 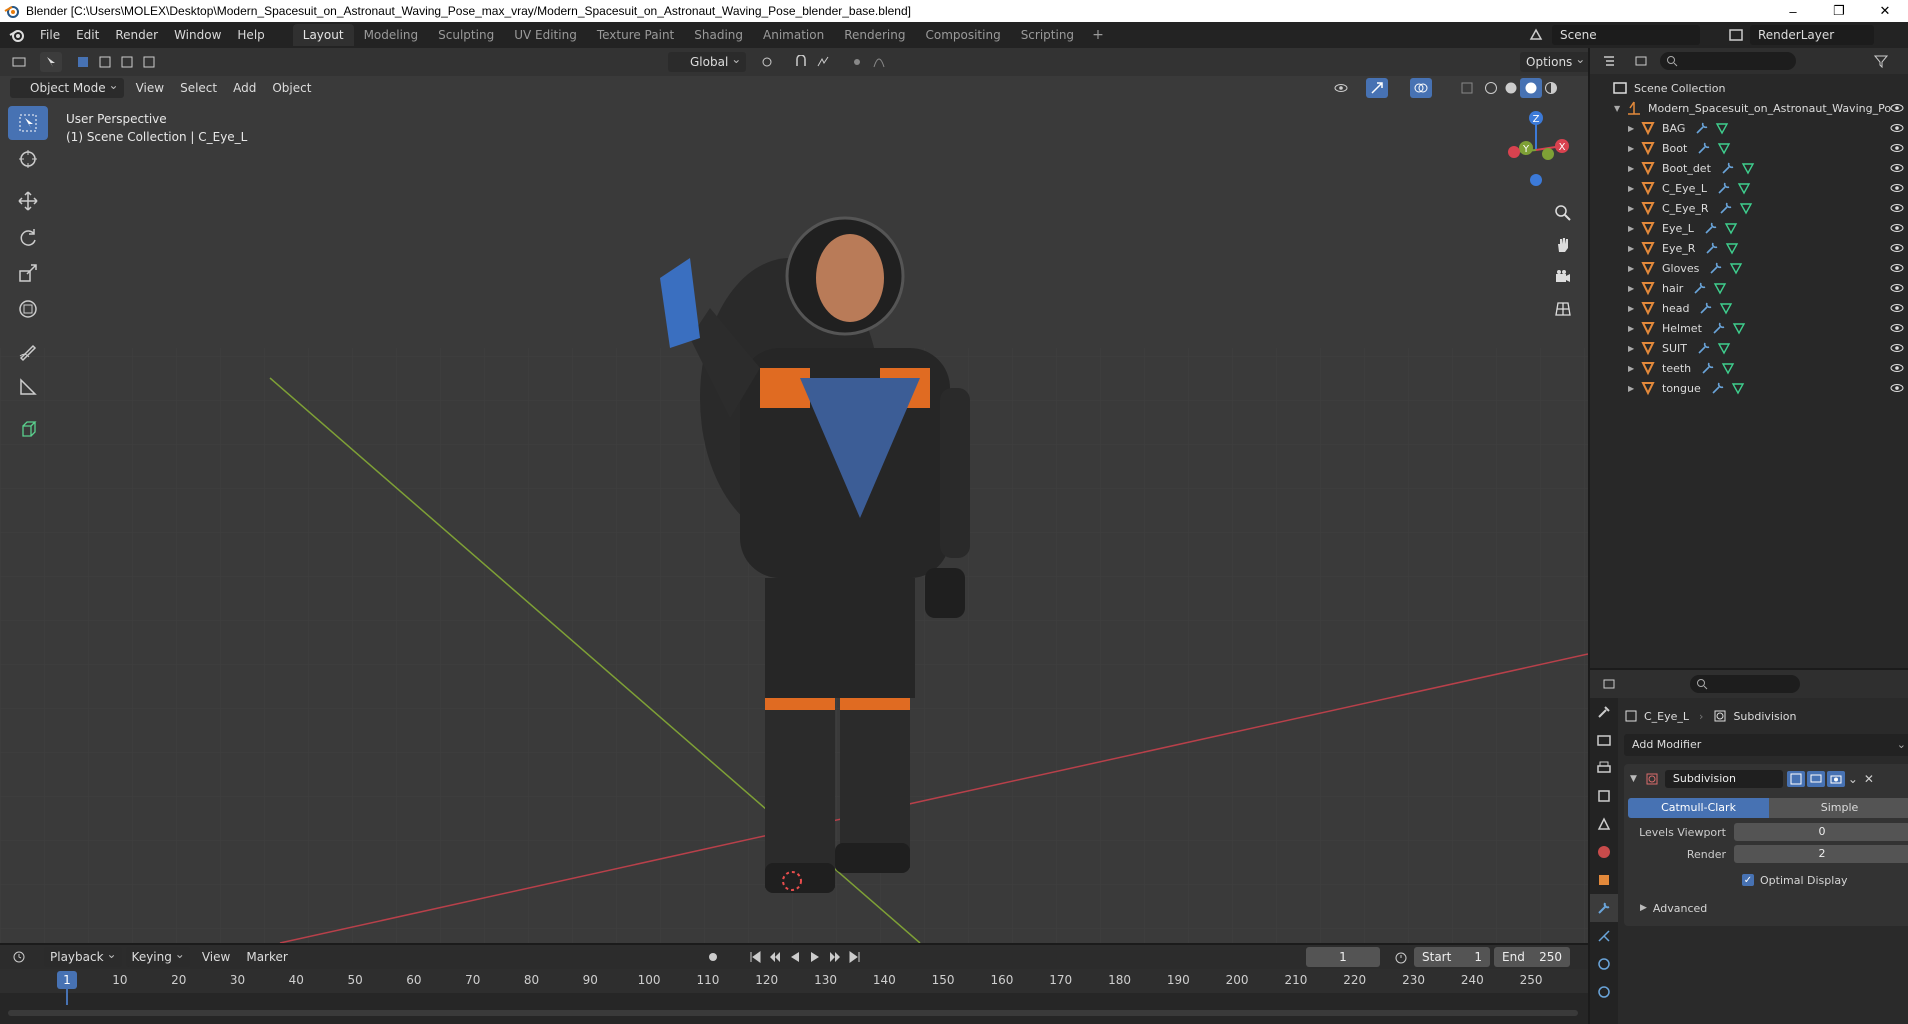 I want to click on options-dropdown: Options, so click(x=1554, y=60).